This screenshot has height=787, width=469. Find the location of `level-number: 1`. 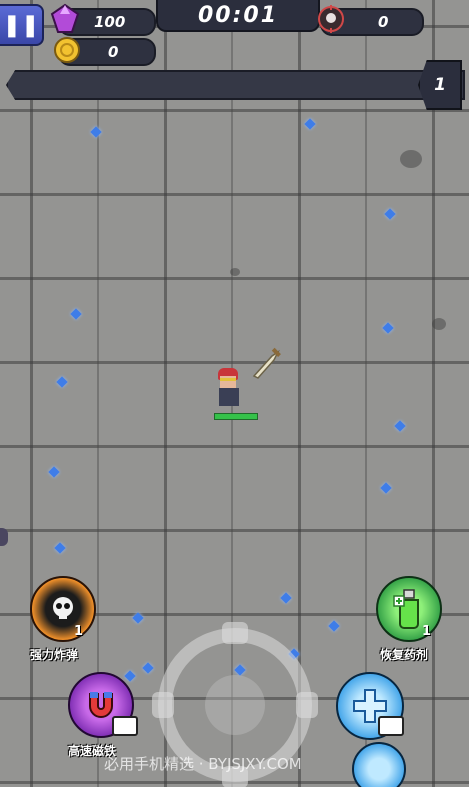

level-number: 1 is located at coordinates (440, 85).